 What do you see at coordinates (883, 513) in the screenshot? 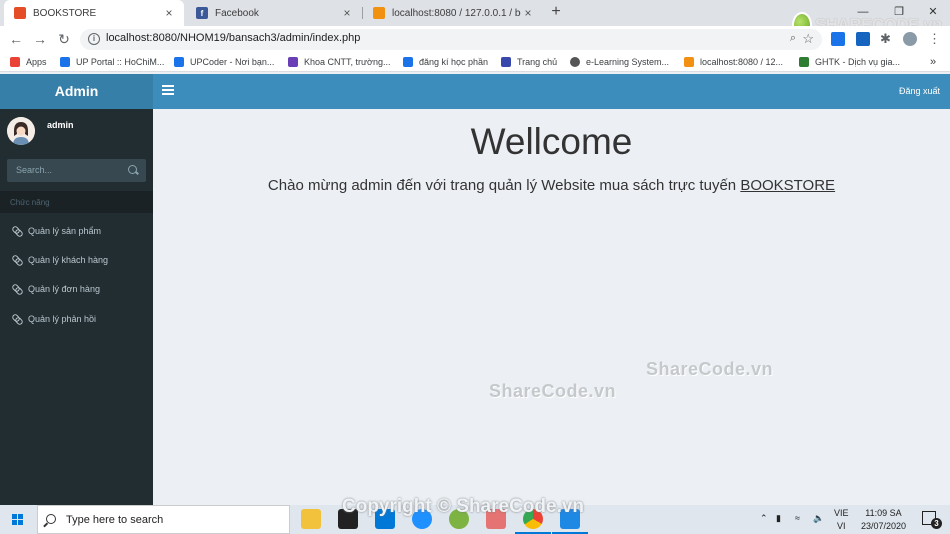
I see `clock-time: 11:09 SA` at bounding box center [883, 513].